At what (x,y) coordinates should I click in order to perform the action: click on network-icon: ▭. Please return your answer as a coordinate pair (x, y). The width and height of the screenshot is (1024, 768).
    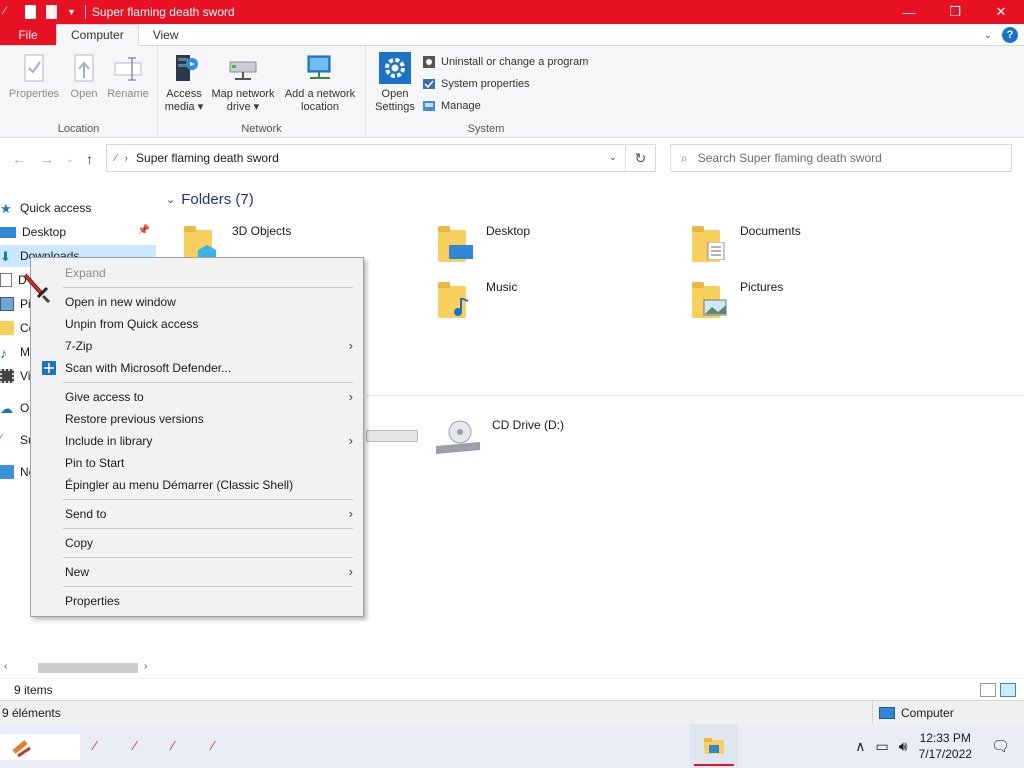
    Looking at the image, I should click on (882, 746).